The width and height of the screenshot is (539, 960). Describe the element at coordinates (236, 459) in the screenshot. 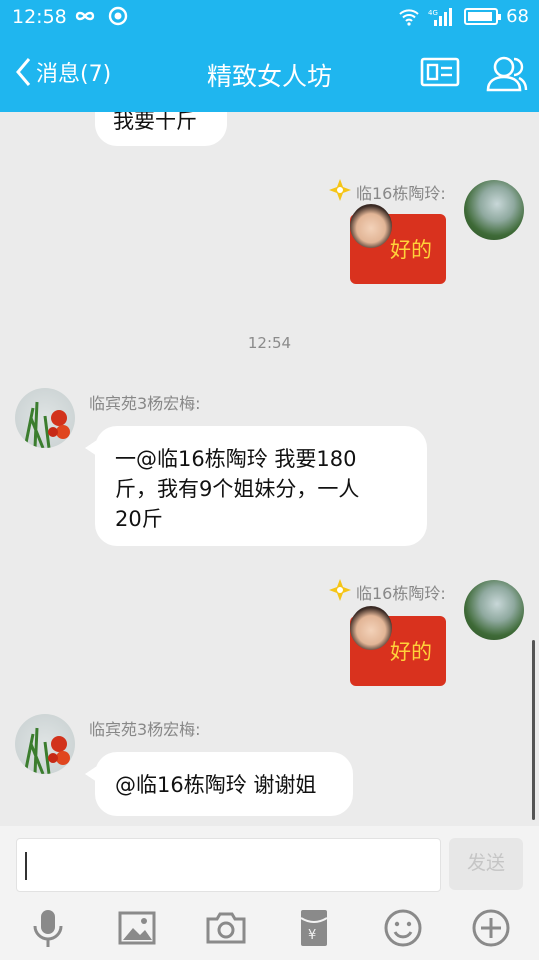

I see `message-line: 一@临16栋陶玲 我要180` at that location.